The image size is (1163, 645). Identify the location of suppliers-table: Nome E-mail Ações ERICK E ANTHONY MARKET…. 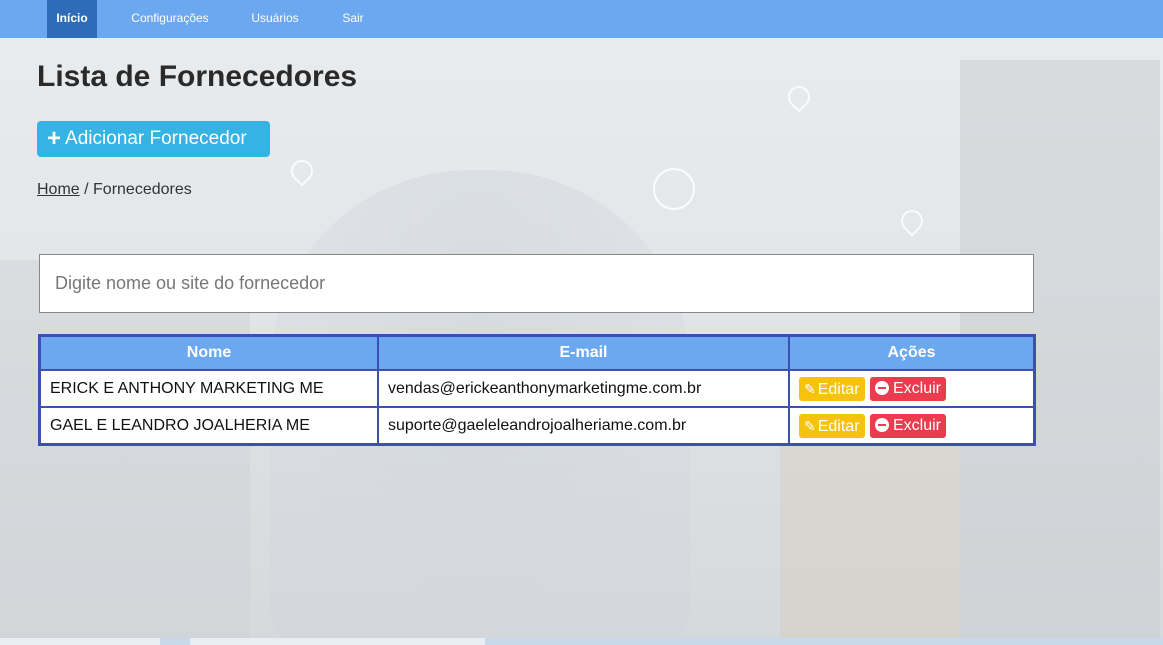
(537, 390).